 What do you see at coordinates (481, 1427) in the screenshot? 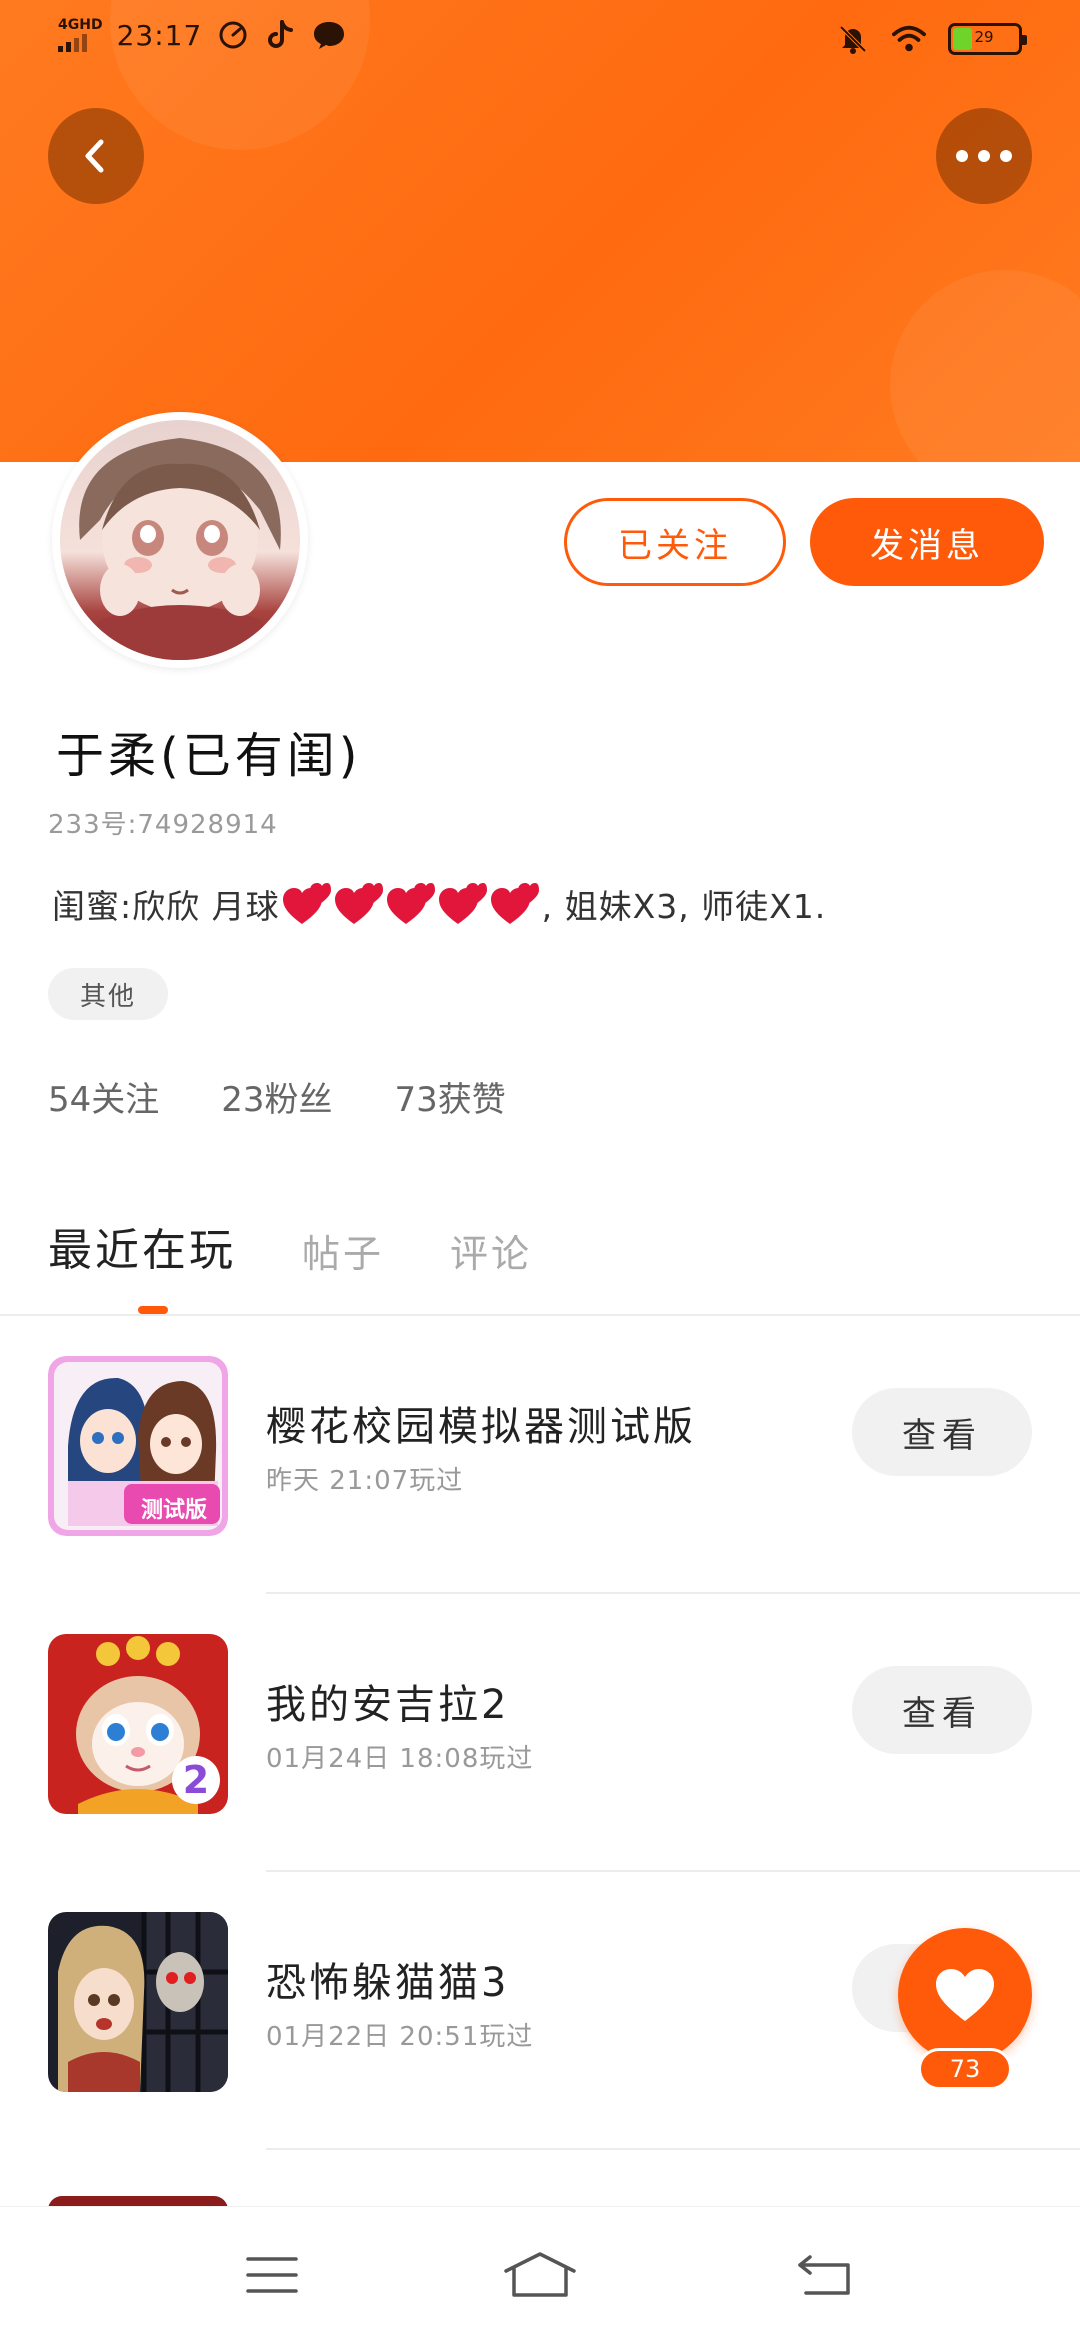
I see `game-title: 樱花校园模拟器测试版` at bounding box center [481, 1427].